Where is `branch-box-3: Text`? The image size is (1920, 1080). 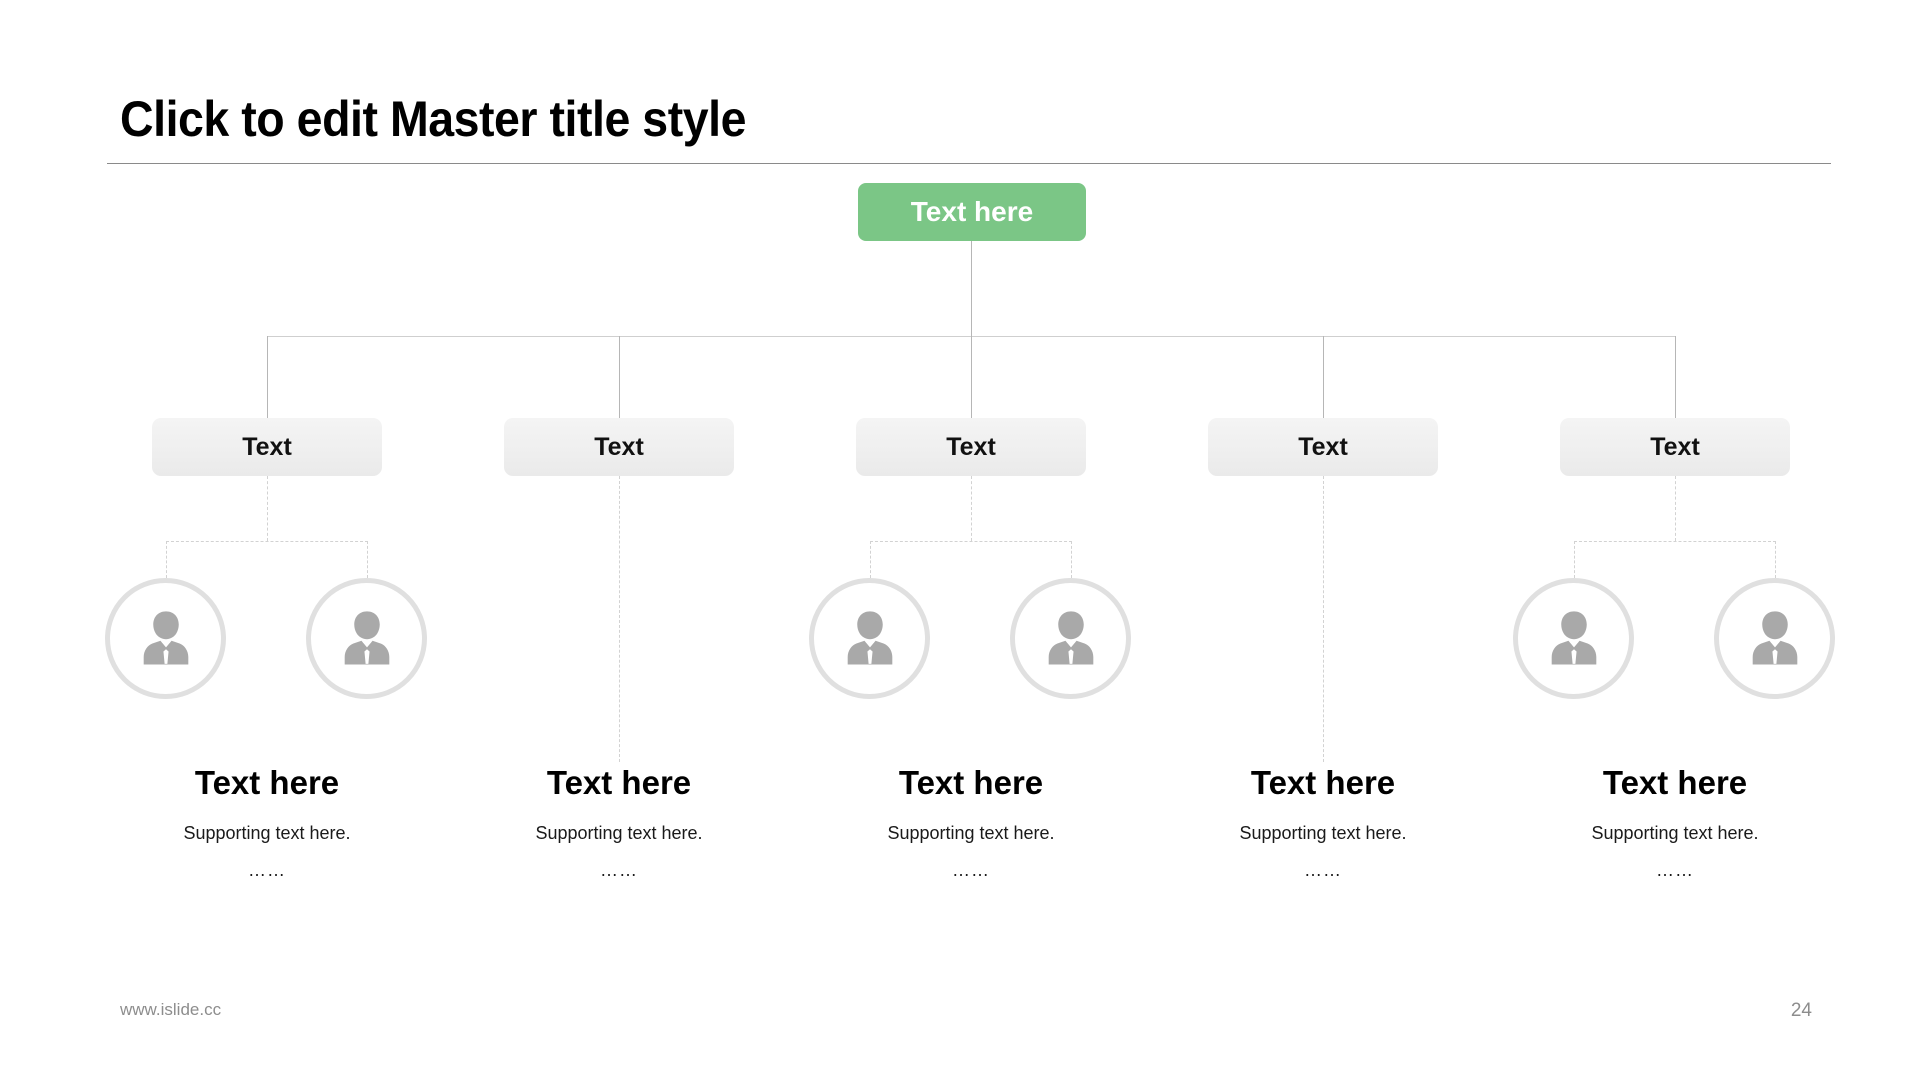 branch-box-3: Text is located at coordinates (971, 447).